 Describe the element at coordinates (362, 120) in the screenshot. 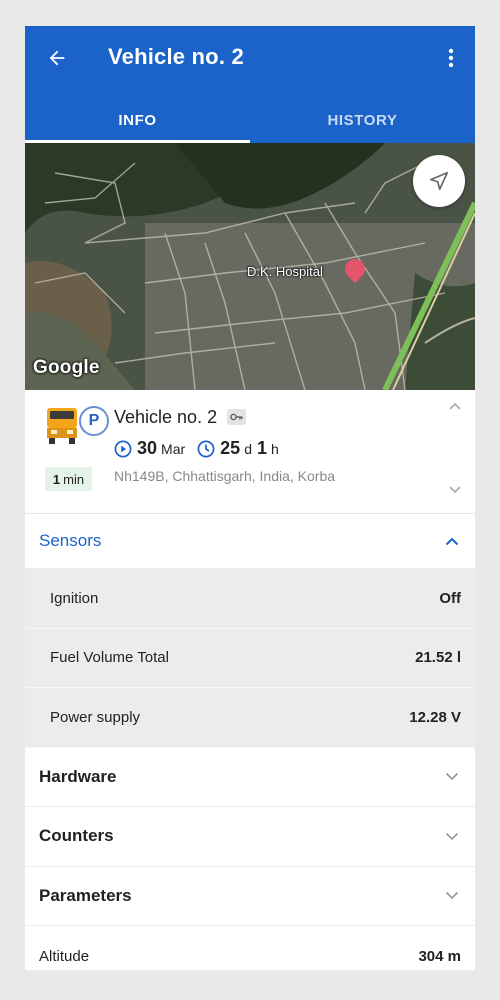

I see `tab-history: HISTORY` at that location.